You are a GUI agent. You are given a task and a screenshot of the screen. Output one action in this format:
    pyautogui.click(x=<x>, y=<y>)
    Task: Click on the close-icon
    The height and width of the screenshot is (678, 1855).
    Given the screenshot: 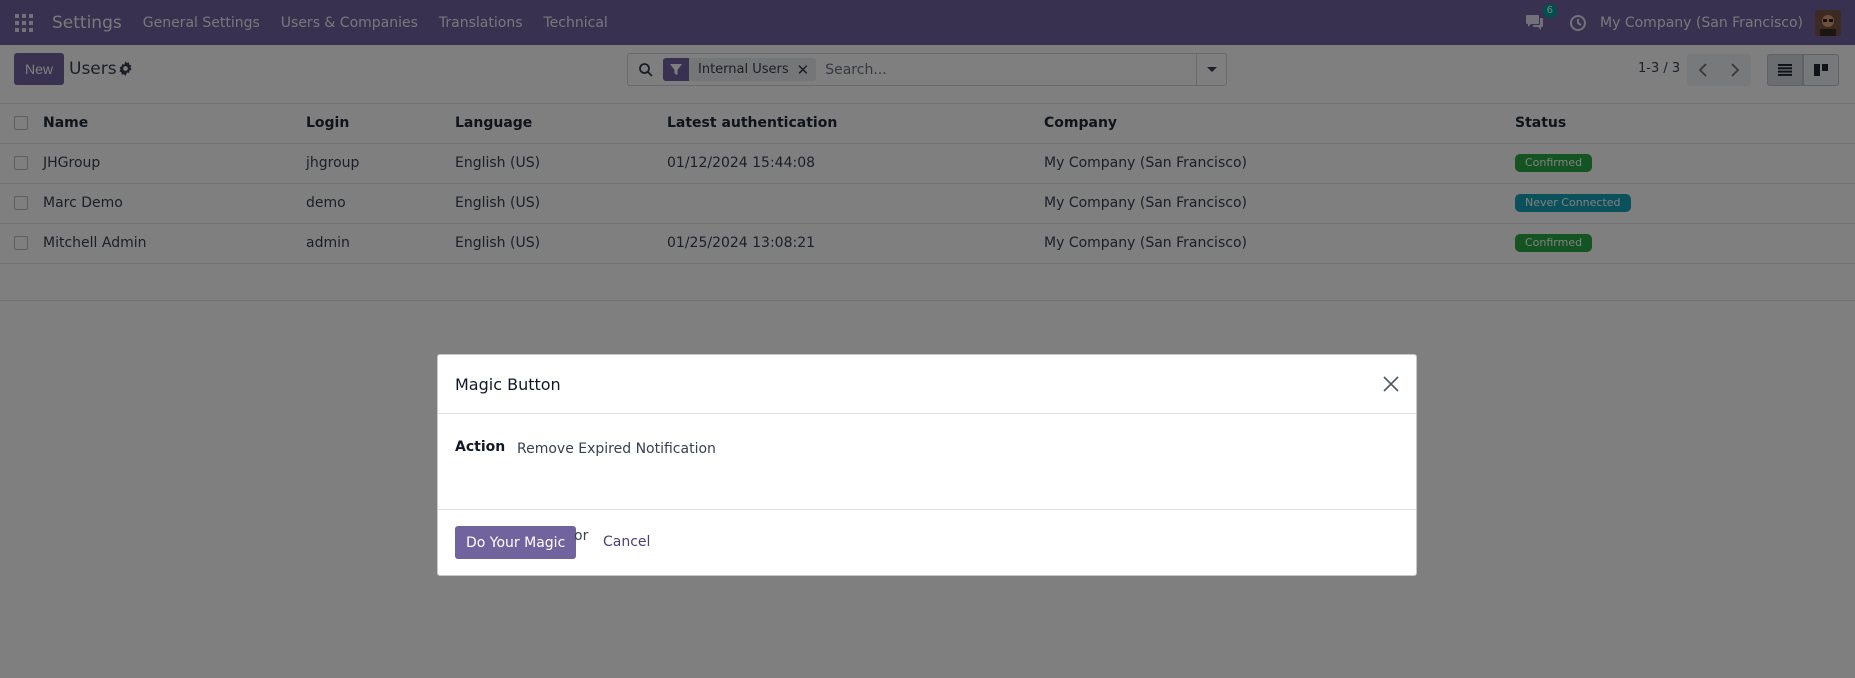 What is the action you would take?
    pyautogui.click(x=1391, y=384)
    